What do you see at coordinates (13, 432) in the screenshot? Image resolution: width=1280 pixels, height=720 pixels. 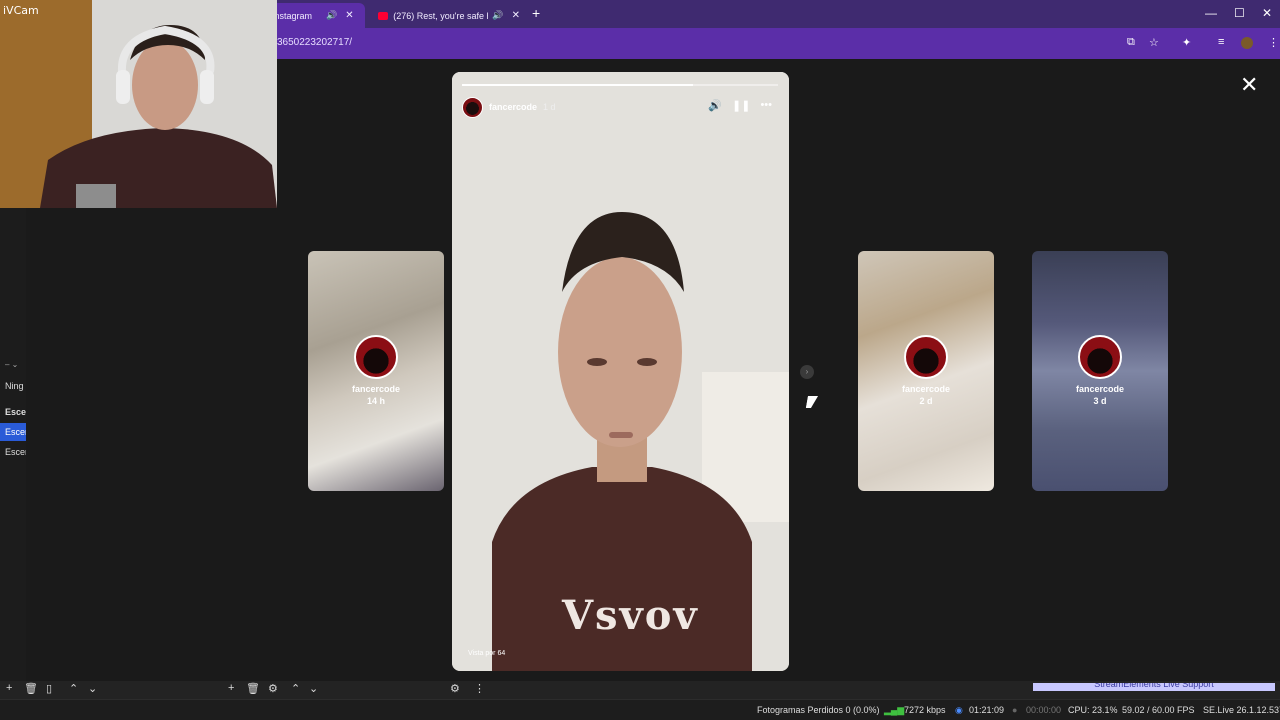 I see `scene-item-selected: Escer` at bounding box center [13, 432].